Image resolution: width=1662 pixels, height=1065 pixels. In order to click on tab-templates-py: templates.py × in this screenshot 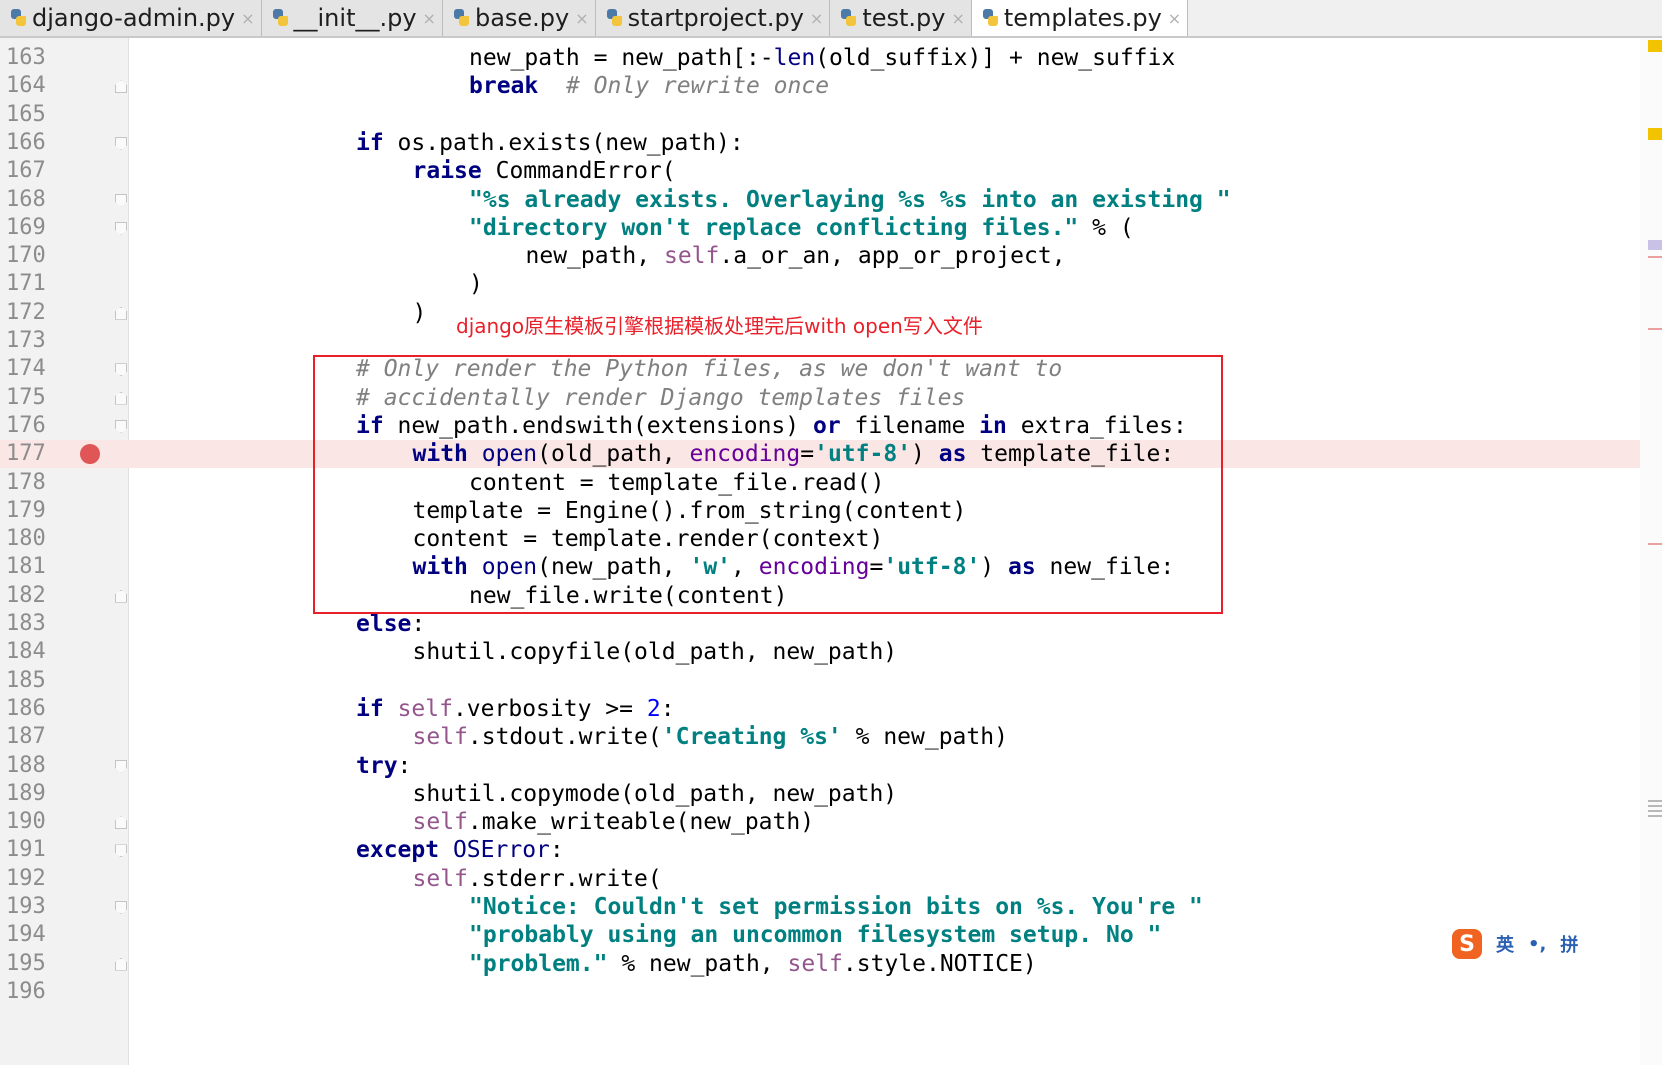, I will do `click(1080, 18)`.